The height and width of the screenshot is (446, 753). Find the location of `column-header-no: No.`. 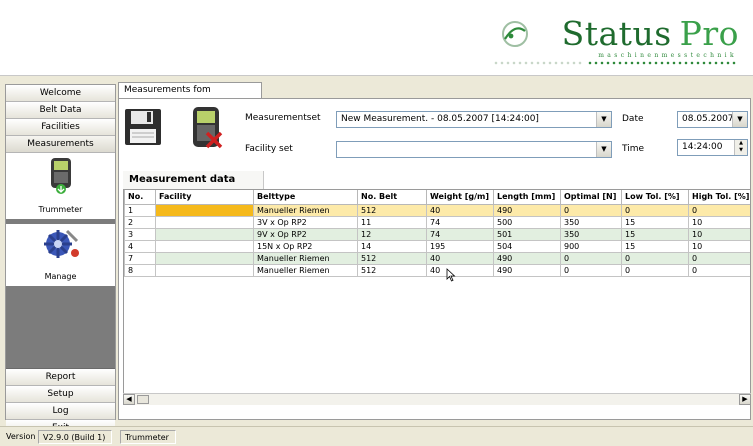

column-header-no: No. is located at coordinates (140, 197).